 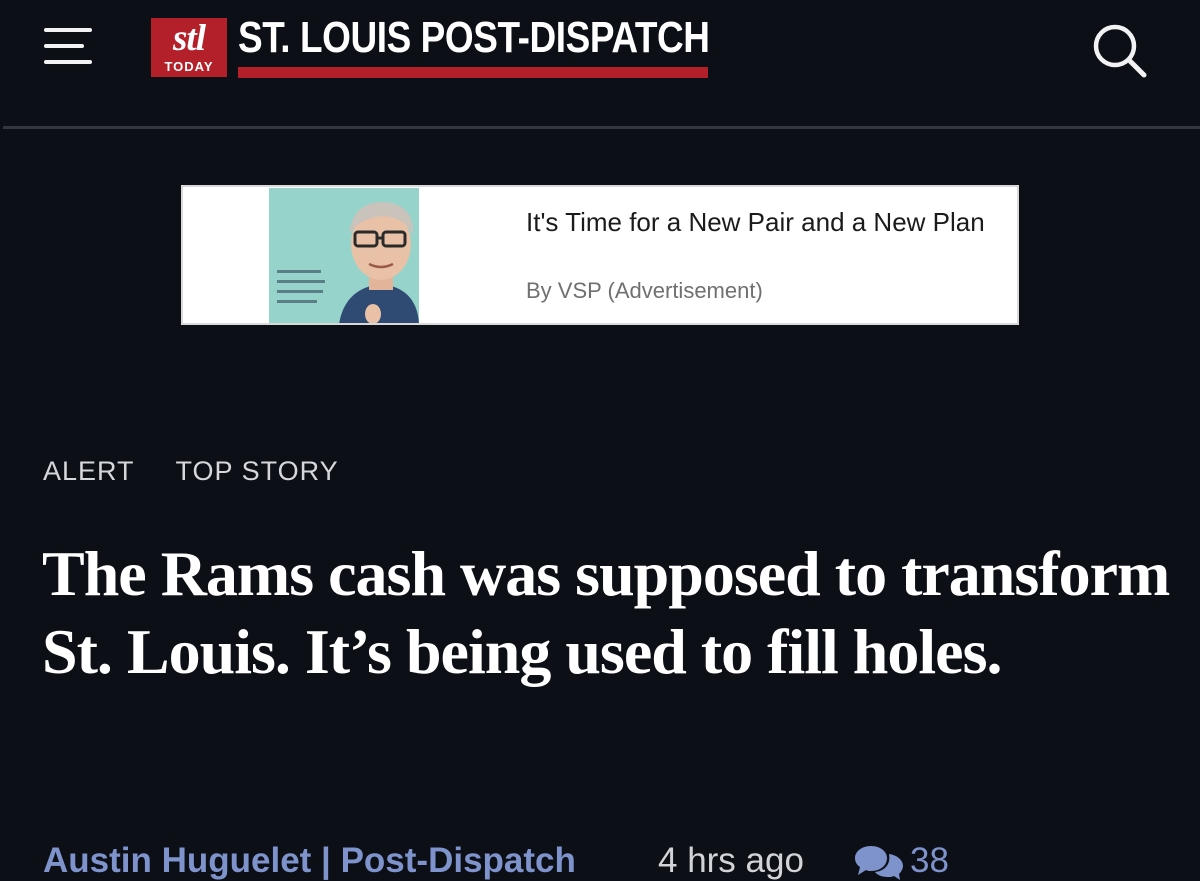 I want to click on masthead-underline, so click(x=473, y=72).